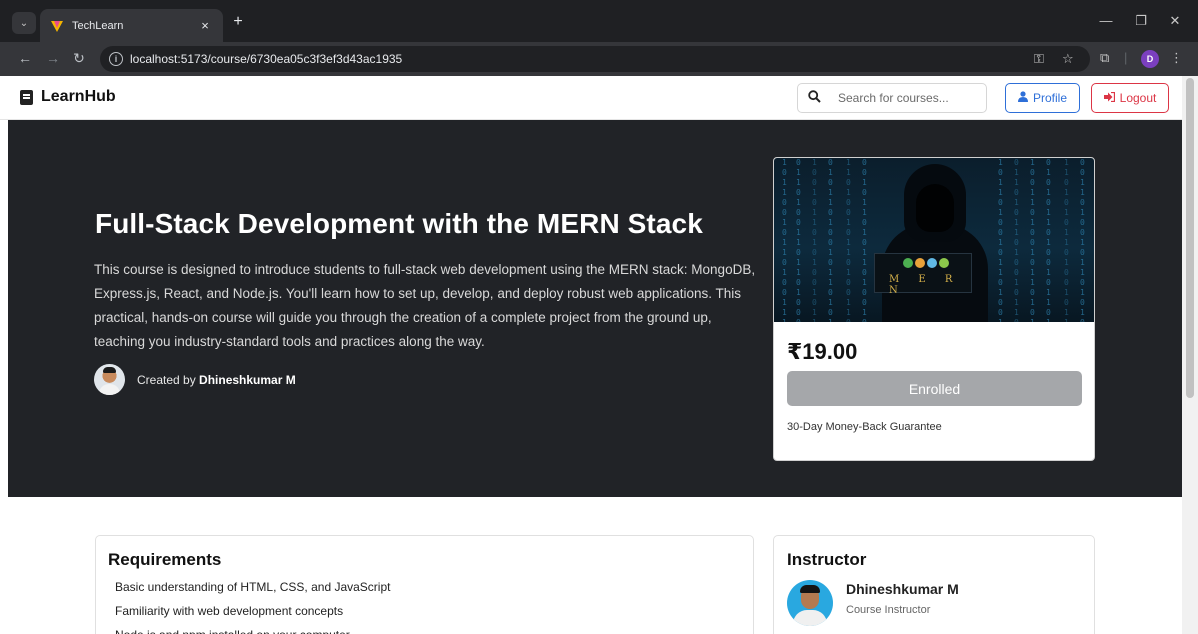 Image resolution: width=1198 pixels, height=634 pixels. What do you see at coordinates (1141, 21) in the screenshot?
I see `restore-icon: ❐` at bounding box center [1141, 21].